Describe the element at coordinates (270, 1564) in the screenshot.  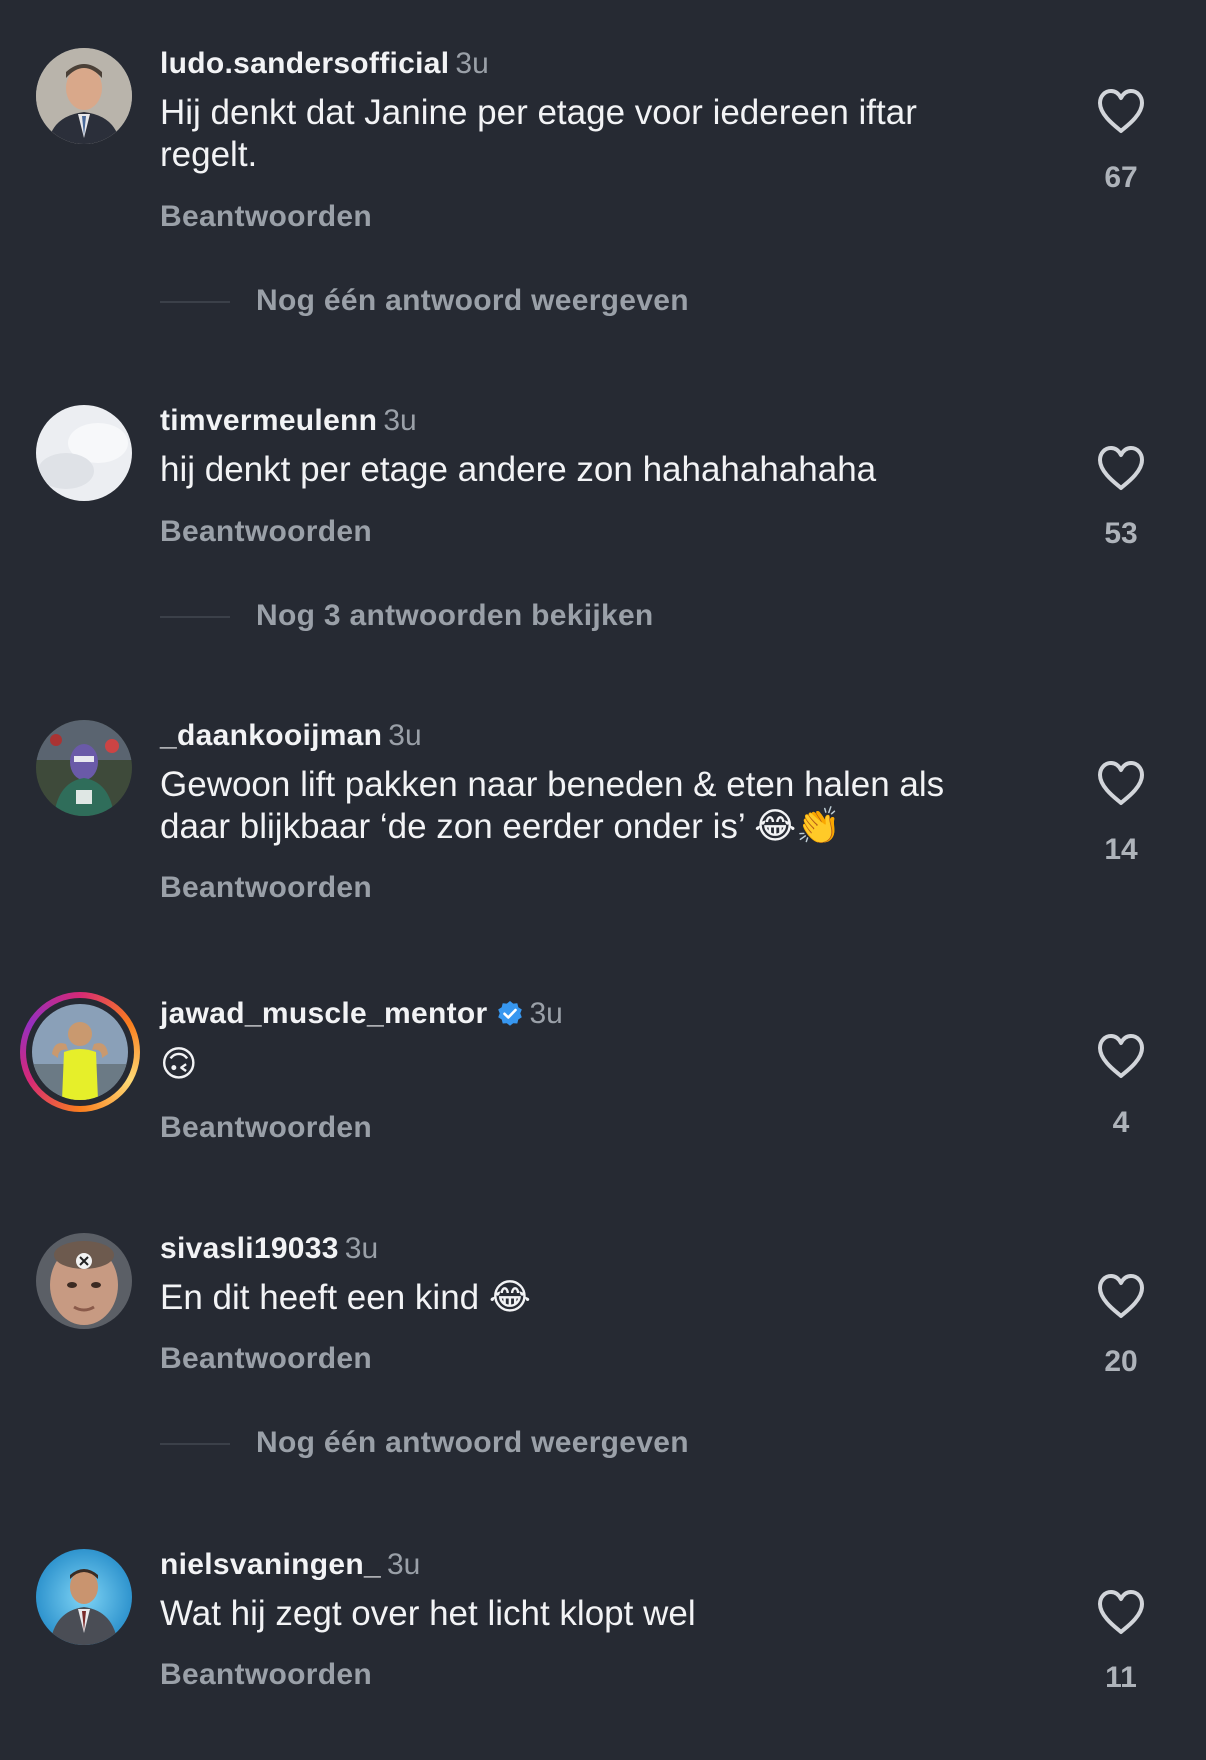
I see `comment-username: nielsvaningen_` at that location.